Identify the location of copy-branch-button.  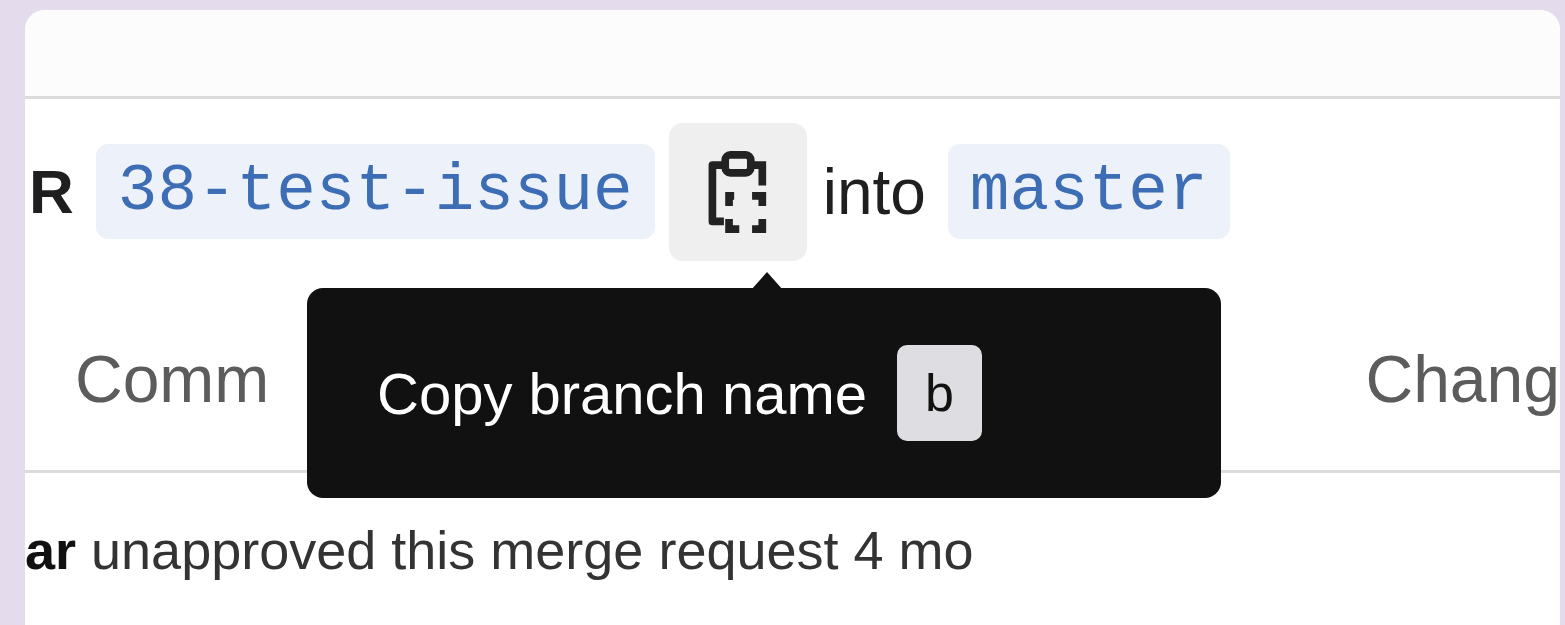
(737, 191).